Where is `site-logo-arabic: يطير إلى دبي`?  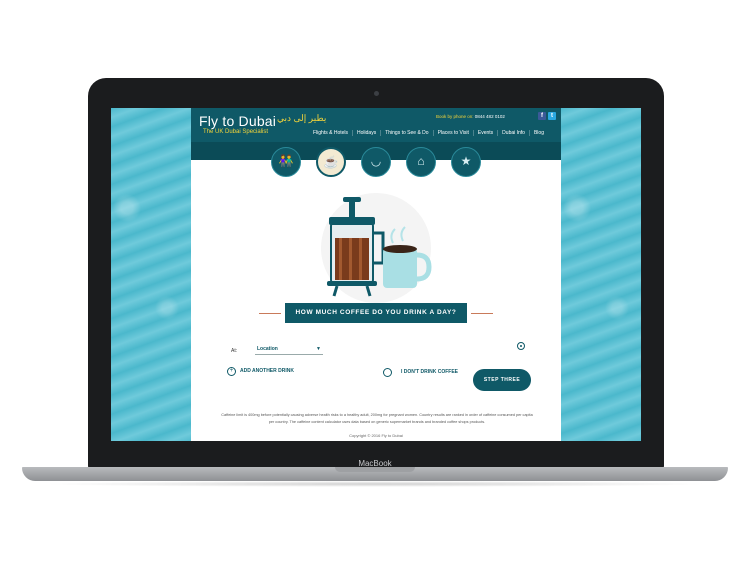 site-logo-arabic: يطير إلى دبي is located at coordinates (302, 118).